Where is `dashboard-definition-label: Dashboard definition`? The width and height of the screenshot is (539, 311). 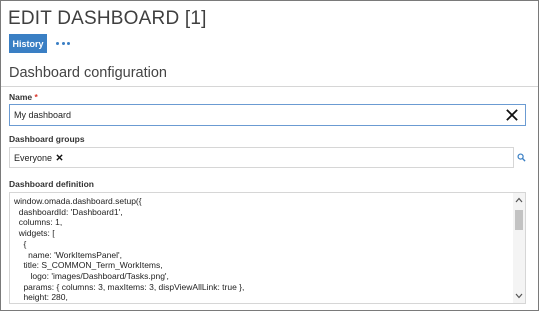
dashboard-definition-label: Dashboard definition is located at coordinates (51, 184).